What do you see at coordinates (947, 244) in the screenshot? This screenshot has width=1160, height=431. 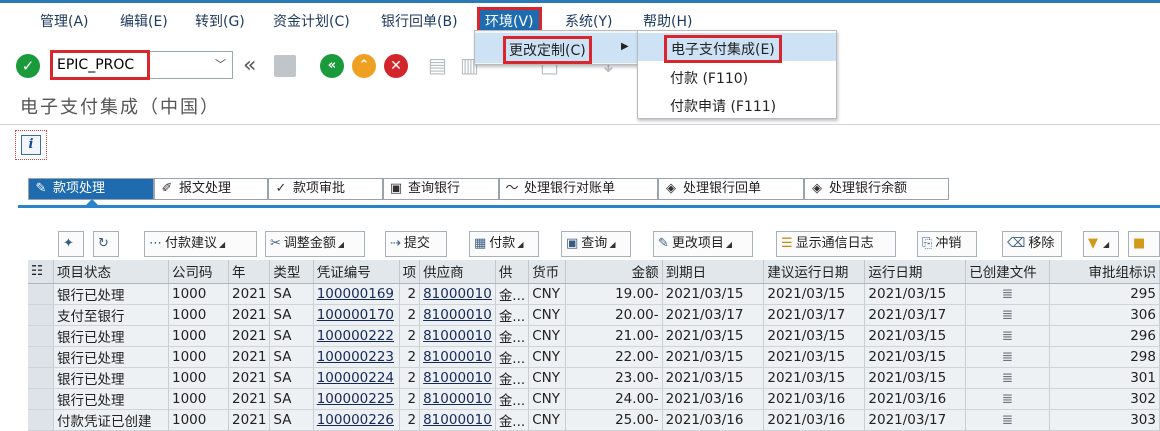 I see `reverse-button: ⎘ 冲销` at bounding box center [947, 244].